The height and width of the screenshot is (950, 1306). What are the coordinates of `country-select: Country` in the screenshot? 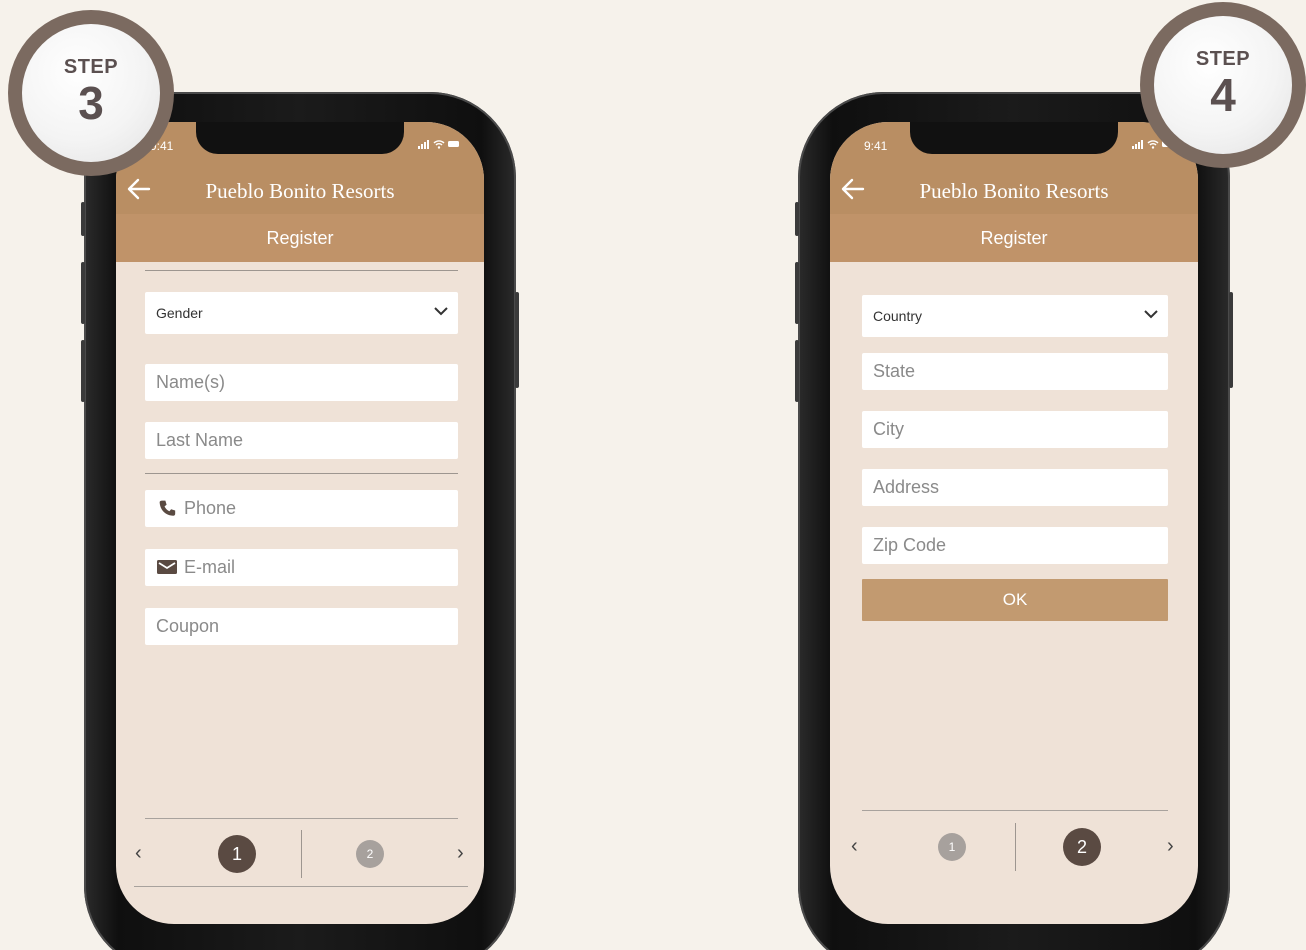 It's located at (1015, 316).